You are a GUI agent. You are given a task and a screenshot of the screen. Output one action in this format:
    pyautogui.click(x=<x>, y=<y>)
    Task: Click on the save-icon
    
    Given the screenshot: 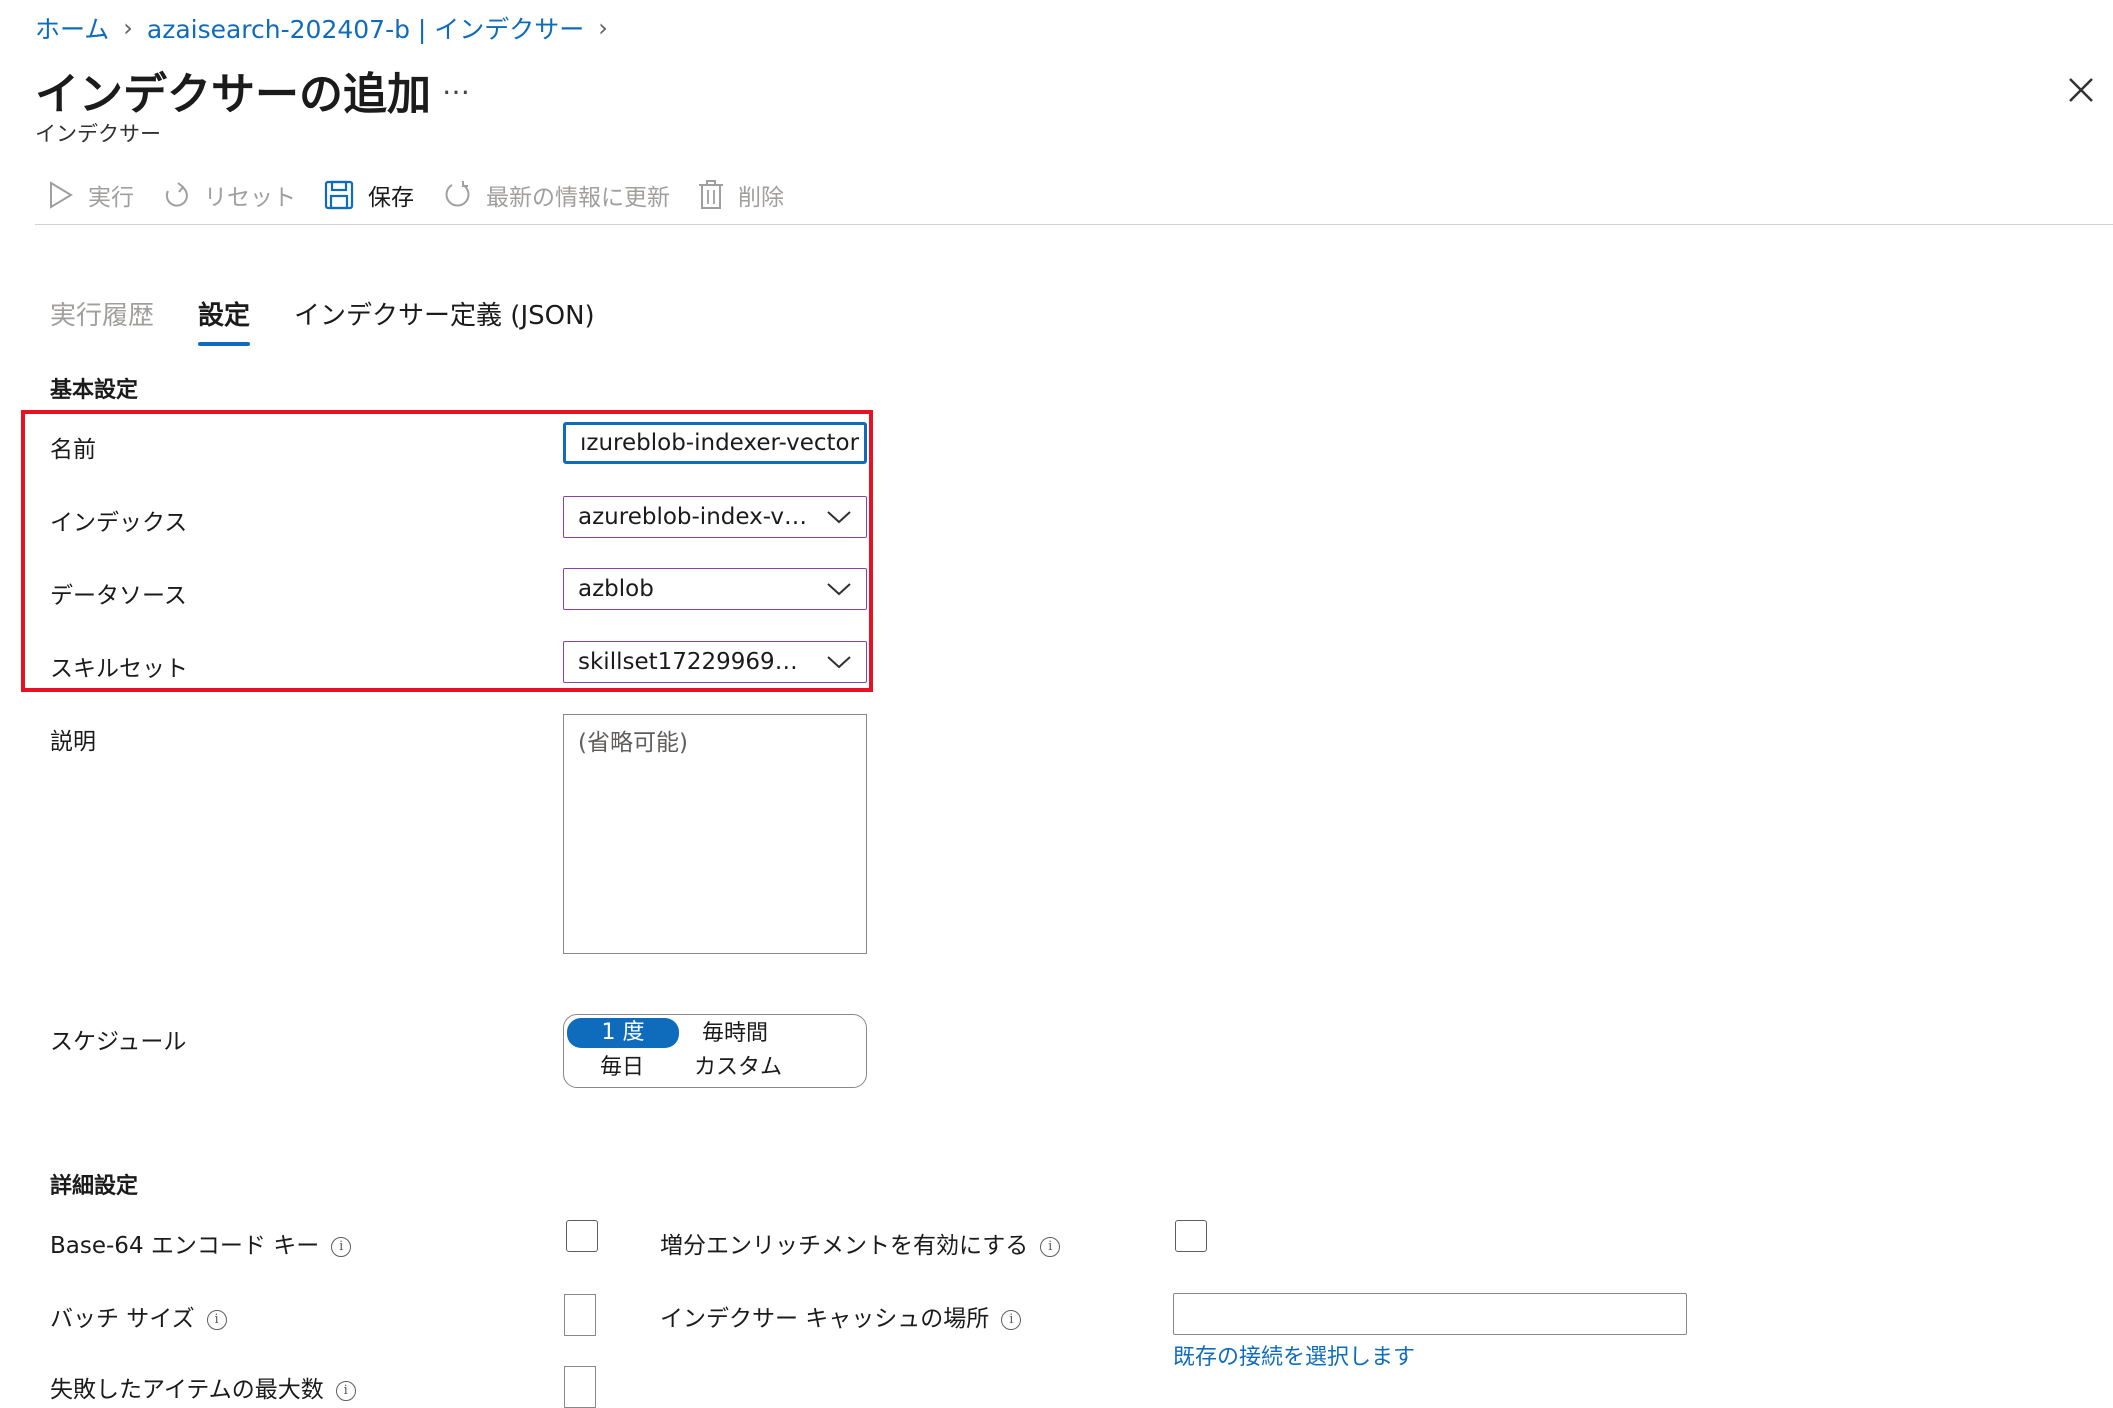 What is the action you would take?
    pyautogui.click(x=339, y=195)
    